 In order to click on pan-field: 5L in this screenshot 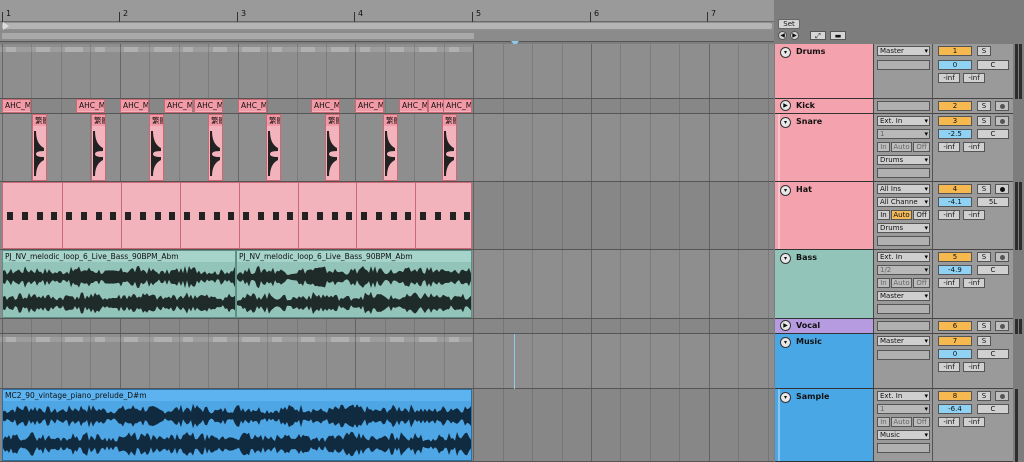, I will do `click(993, 202)`.